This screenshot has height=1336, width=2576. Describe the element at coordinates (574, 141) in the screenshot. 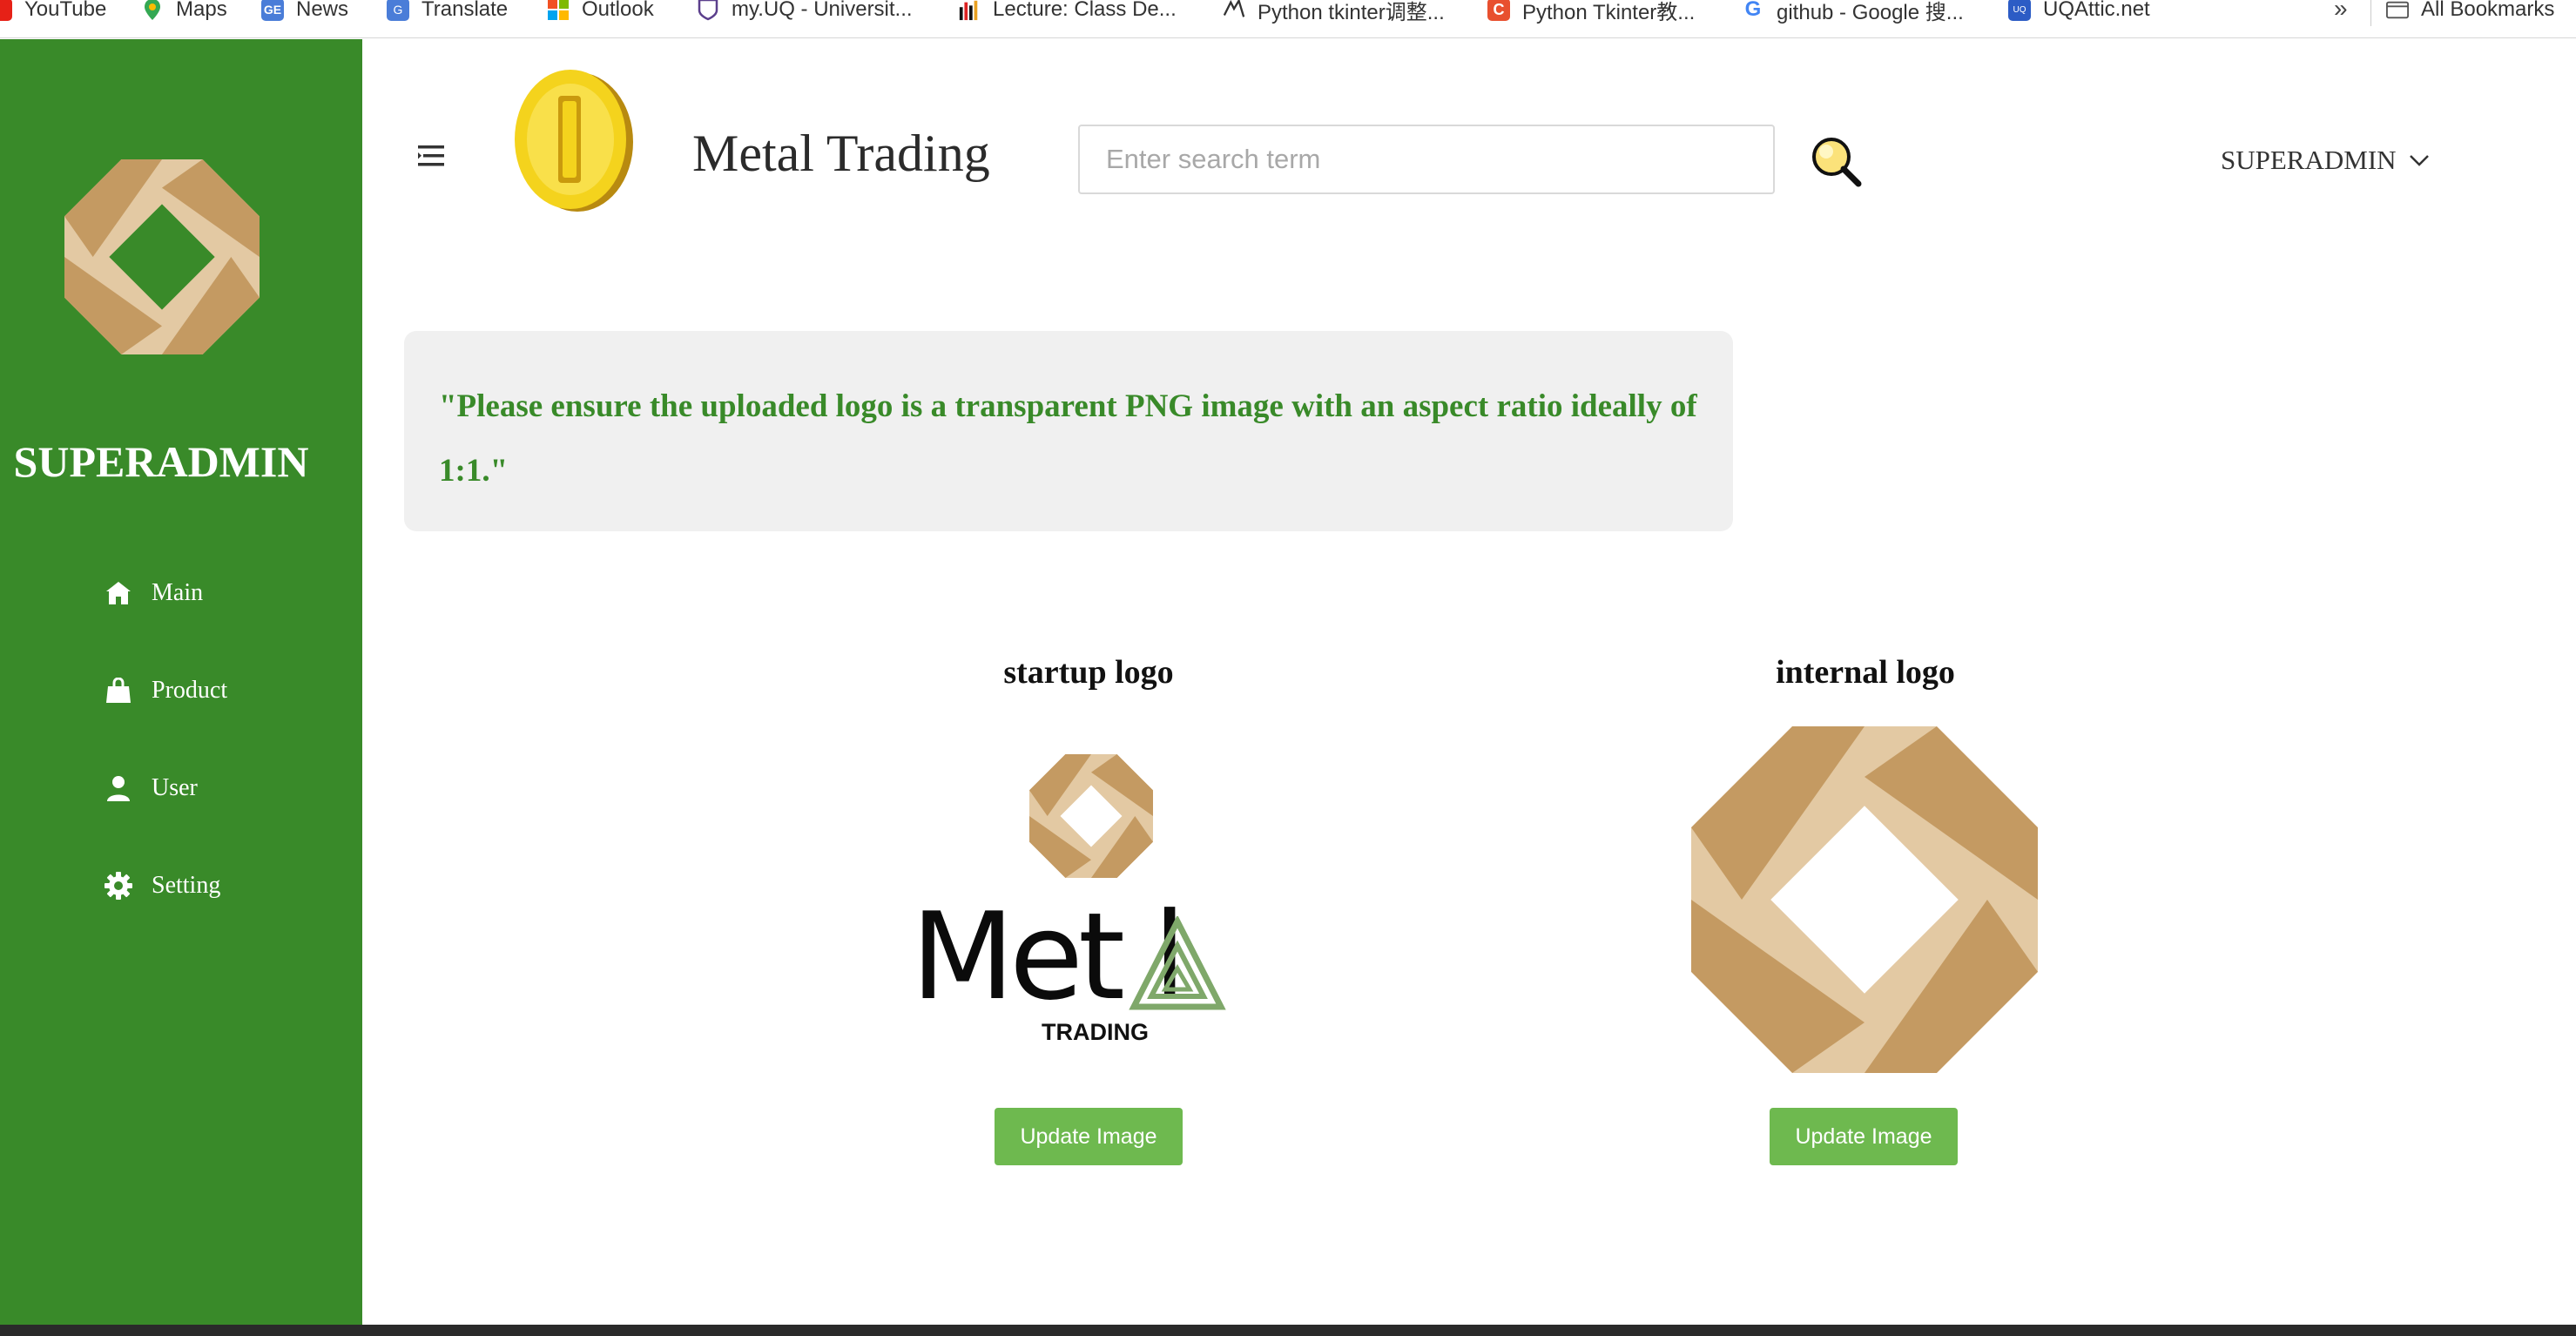

I see `coin-logo-icon` at that location.